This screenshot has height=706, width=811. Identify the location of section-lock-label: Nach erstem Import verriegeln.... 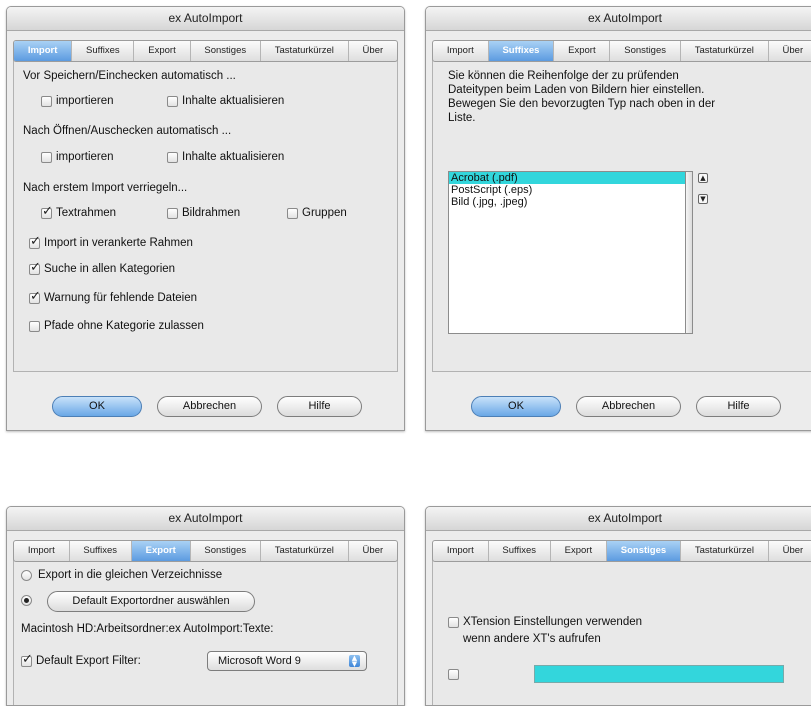
(105, 188).